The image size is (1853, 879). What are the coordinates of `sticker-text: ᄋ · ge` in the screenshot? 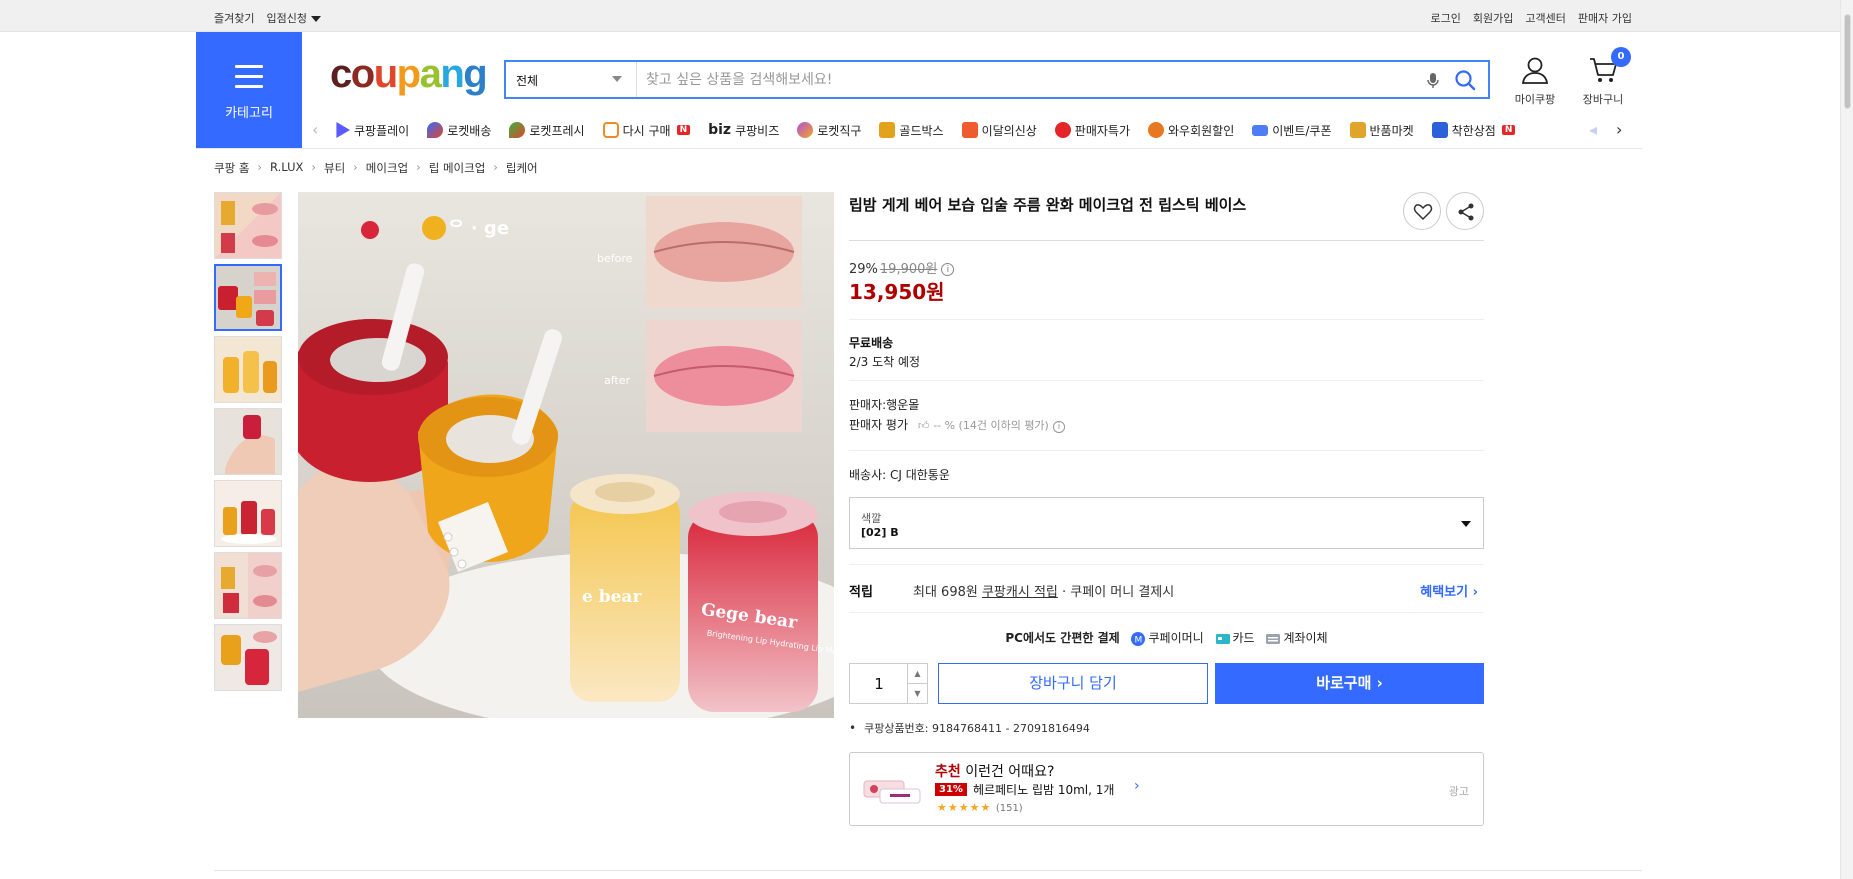 It's located at (478, 228).